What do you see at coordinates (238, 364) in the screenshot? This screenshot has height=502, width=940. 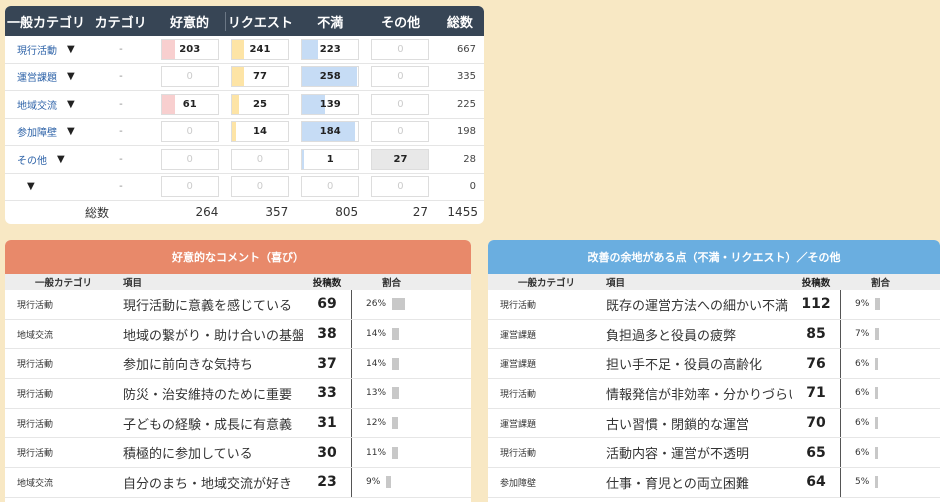 I see `table-row: 現行活動 参加に前向きな気持ち 37 14%` at bounding box center [238, 364].